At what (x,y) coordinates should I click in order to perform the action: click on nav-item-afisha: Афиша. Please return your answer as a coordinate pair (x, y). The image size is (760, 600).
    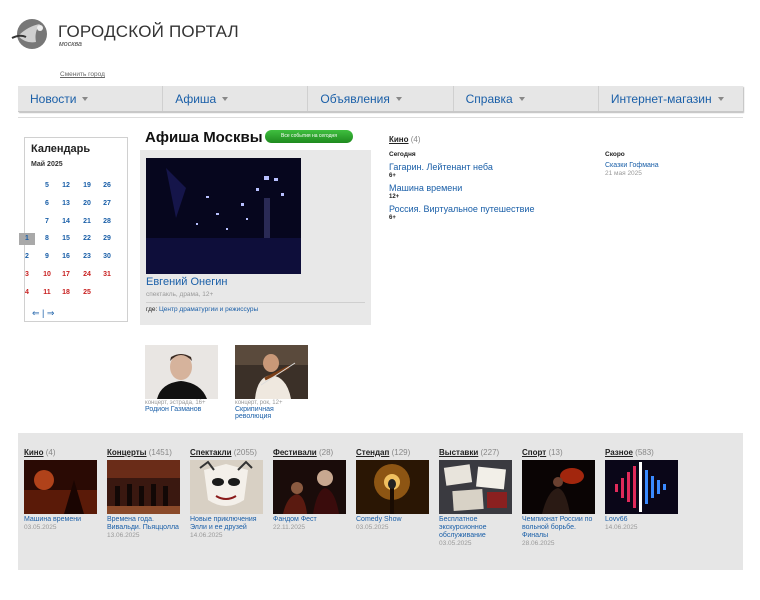
    Looking at the image, I should click on (236, 98).